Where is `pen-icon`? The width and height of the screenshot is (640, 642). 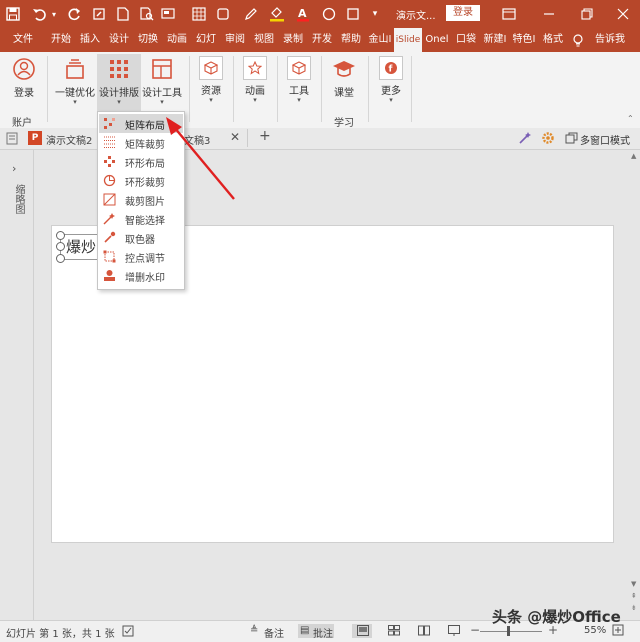 pen-icon is located at coordinates (251, 14).